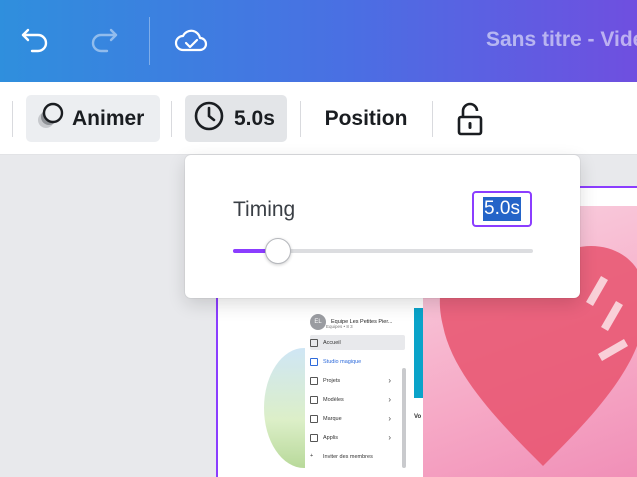 The image size is (637, 477). What do you see at coordinates (404, 418) in the screenshot?
I see `preview-scrollbar` at bounding box center [404, 418].